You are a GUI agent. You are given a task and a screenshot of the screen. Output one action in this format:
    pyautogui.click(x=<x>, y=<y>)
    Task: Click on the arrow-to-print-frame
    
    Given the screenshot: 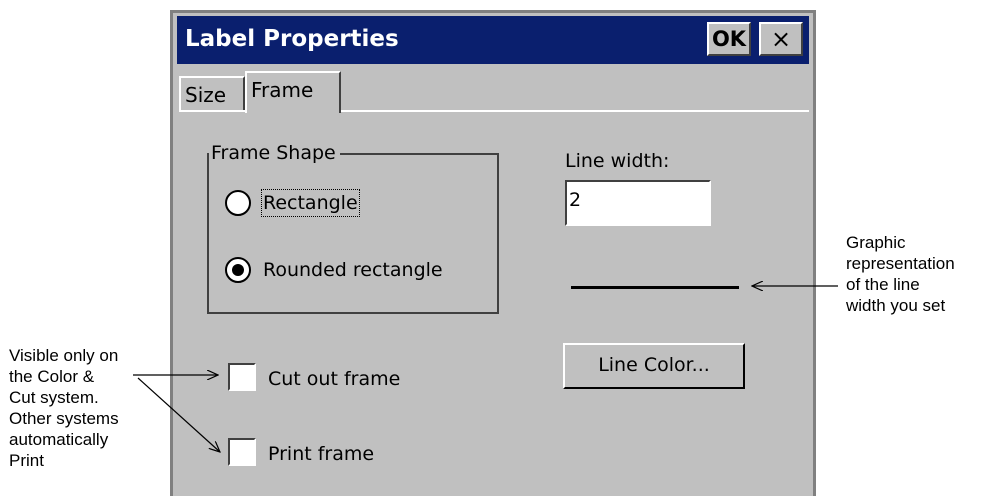 What is the action you would take?
    pyautogui.click(x=178, y=414)
    